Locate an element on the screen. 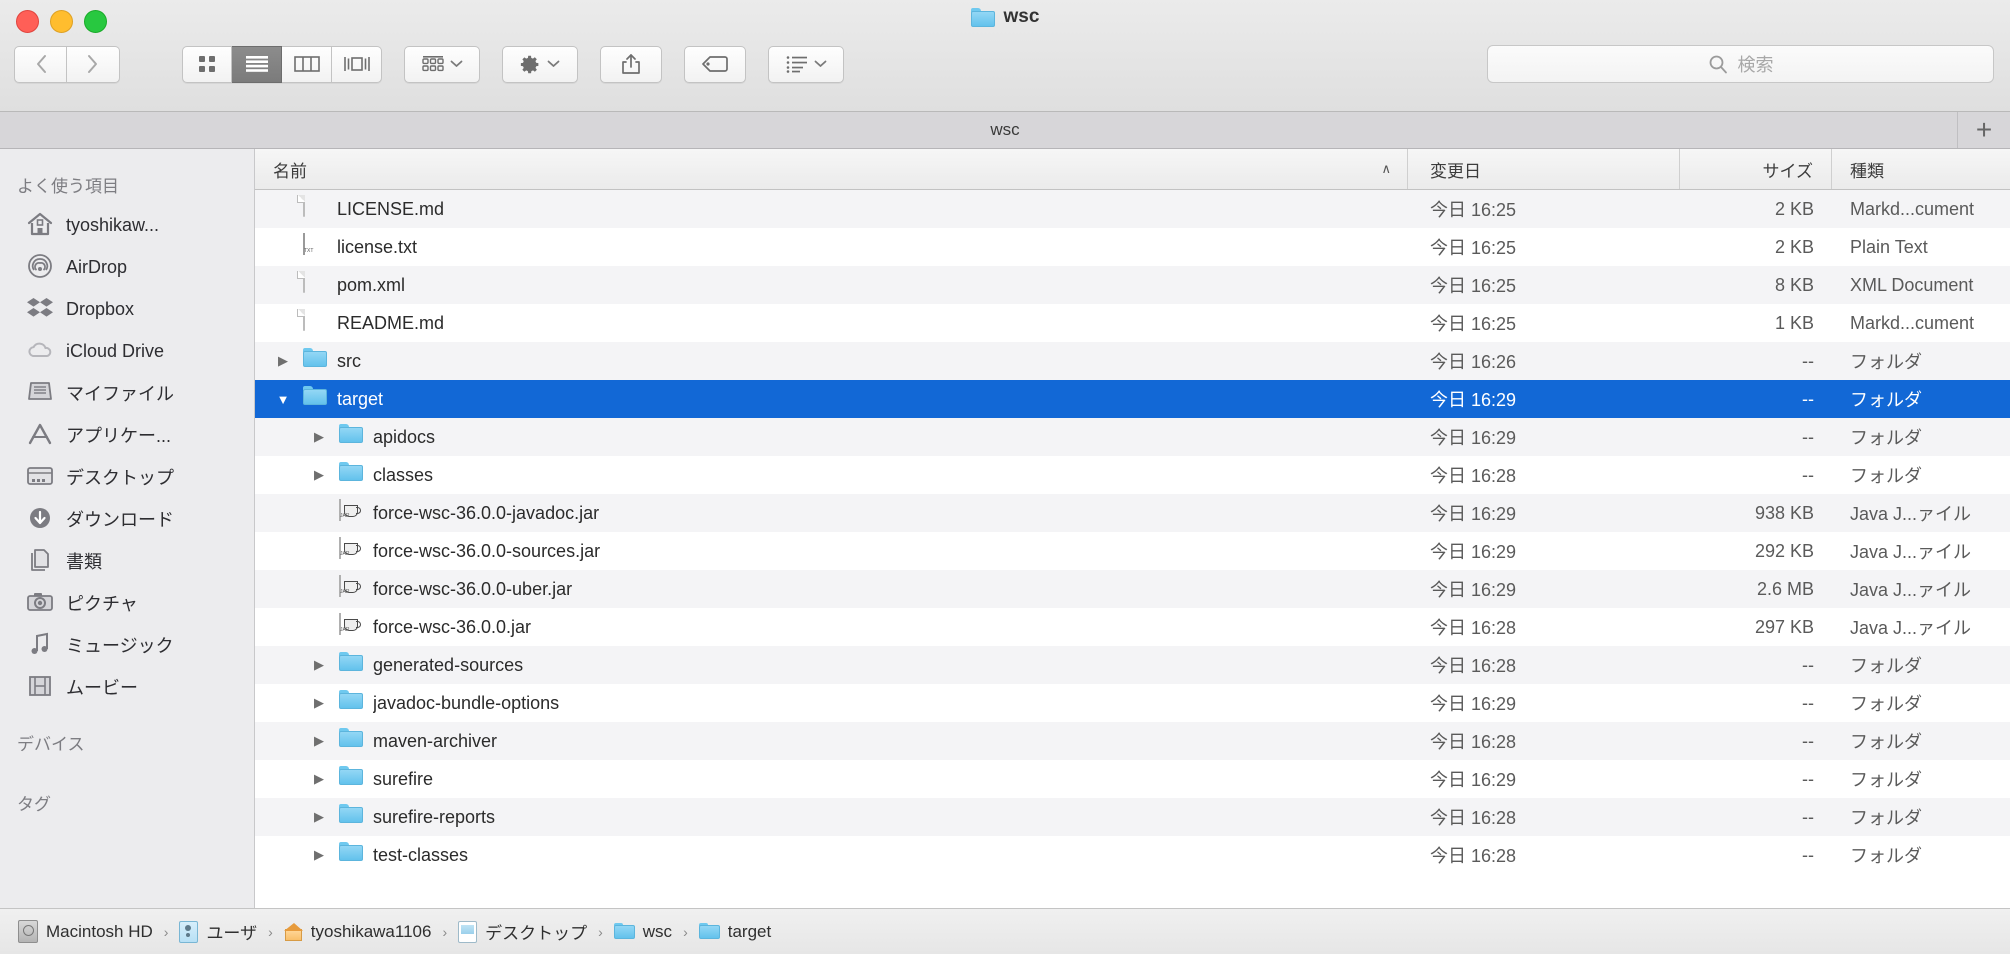  pictures-icon is located at coordinates (40, 603).